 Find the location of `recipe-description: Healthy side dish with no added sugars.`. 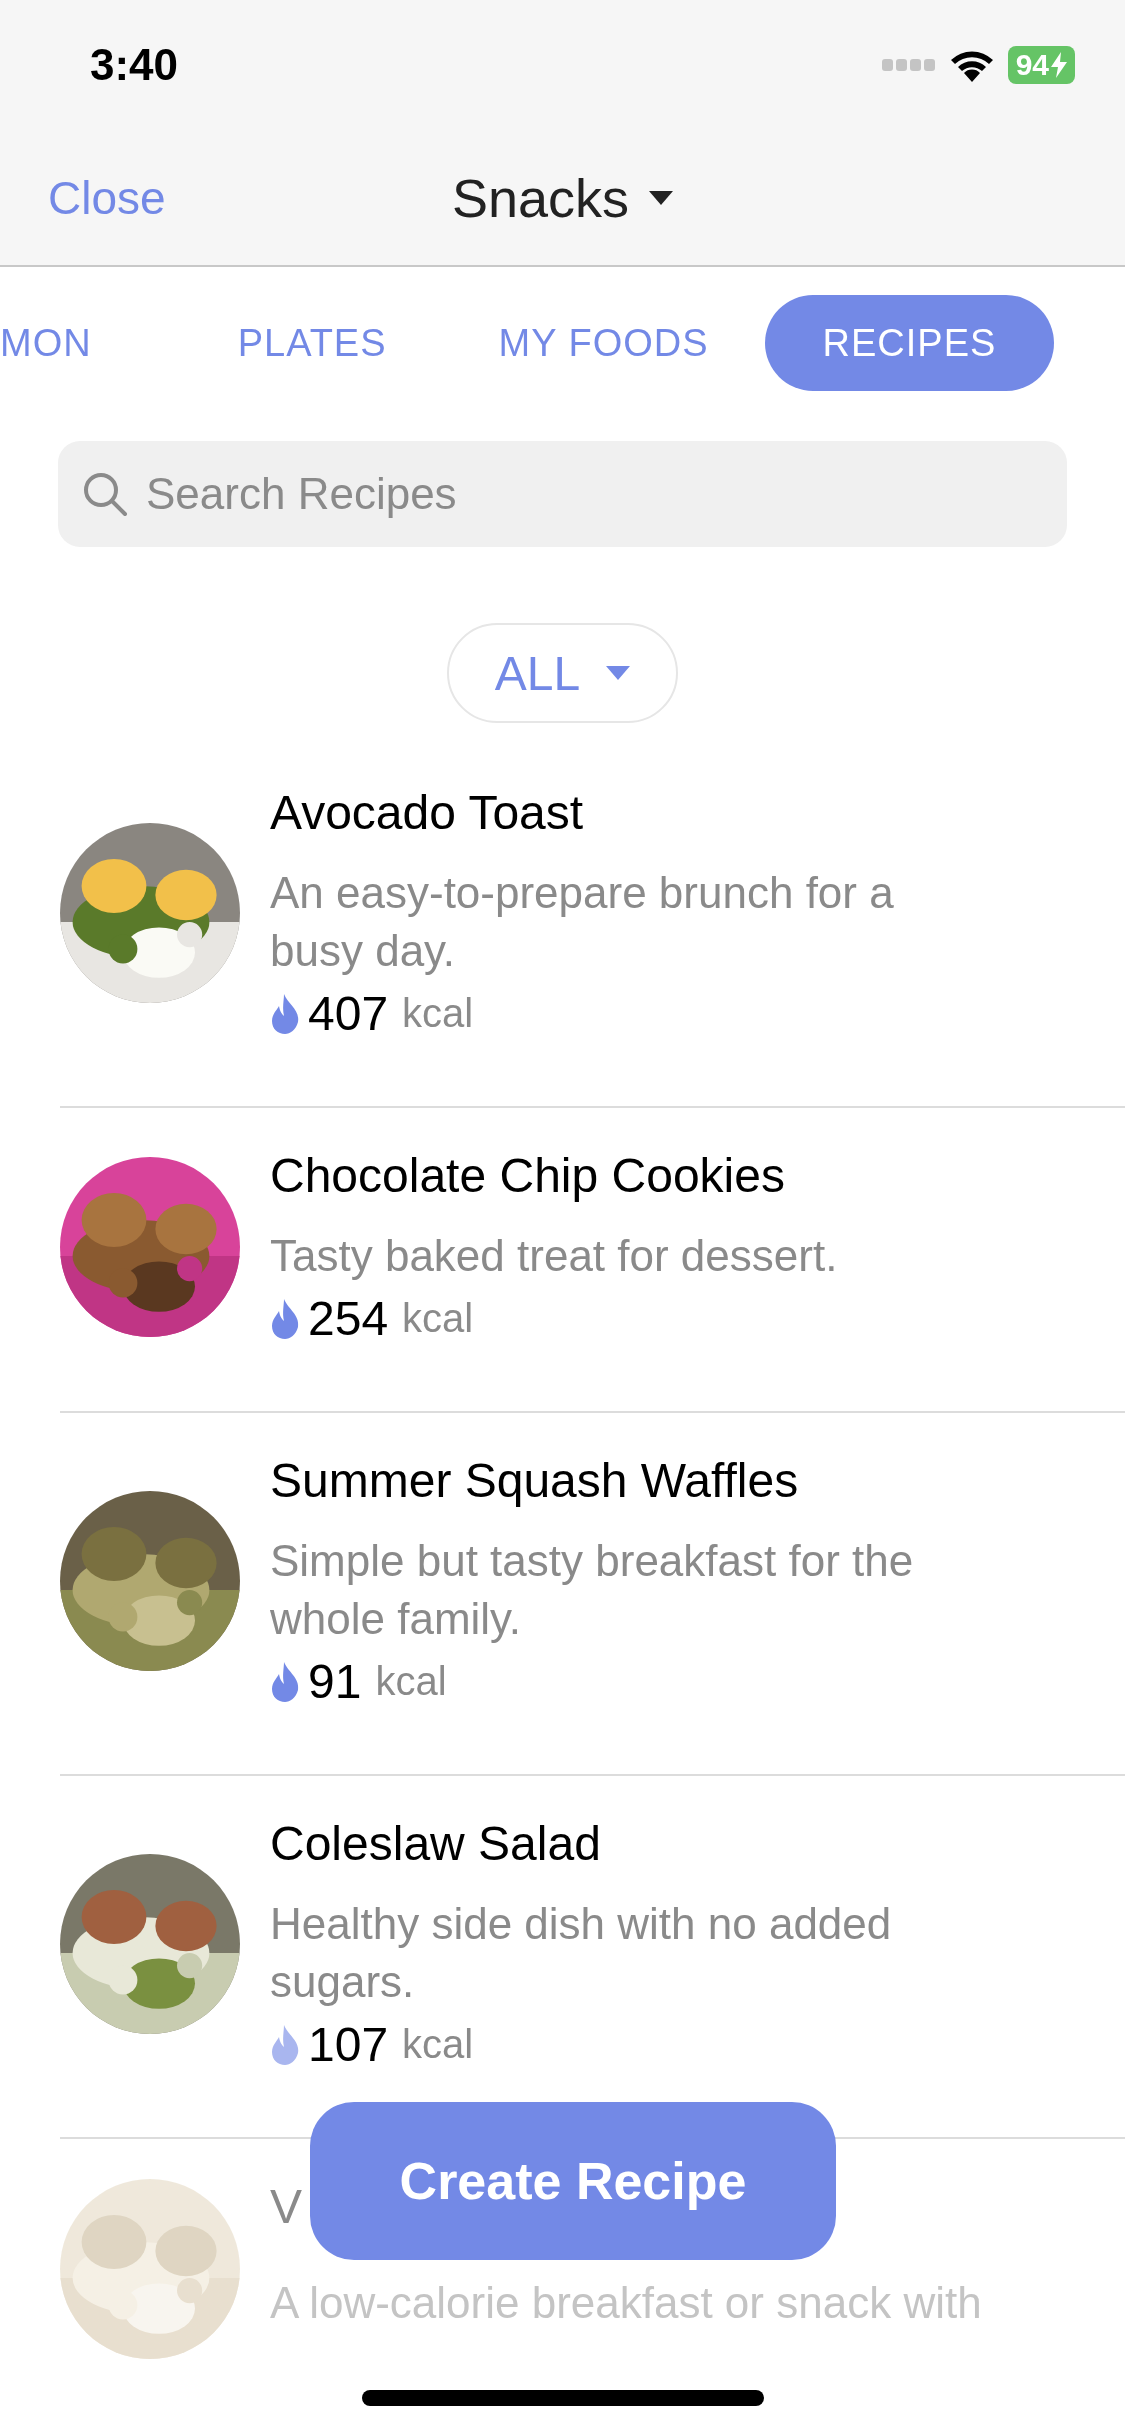

recipe-description: Healthy side dish with no added sugars. is located at coordinates (581, 1953).